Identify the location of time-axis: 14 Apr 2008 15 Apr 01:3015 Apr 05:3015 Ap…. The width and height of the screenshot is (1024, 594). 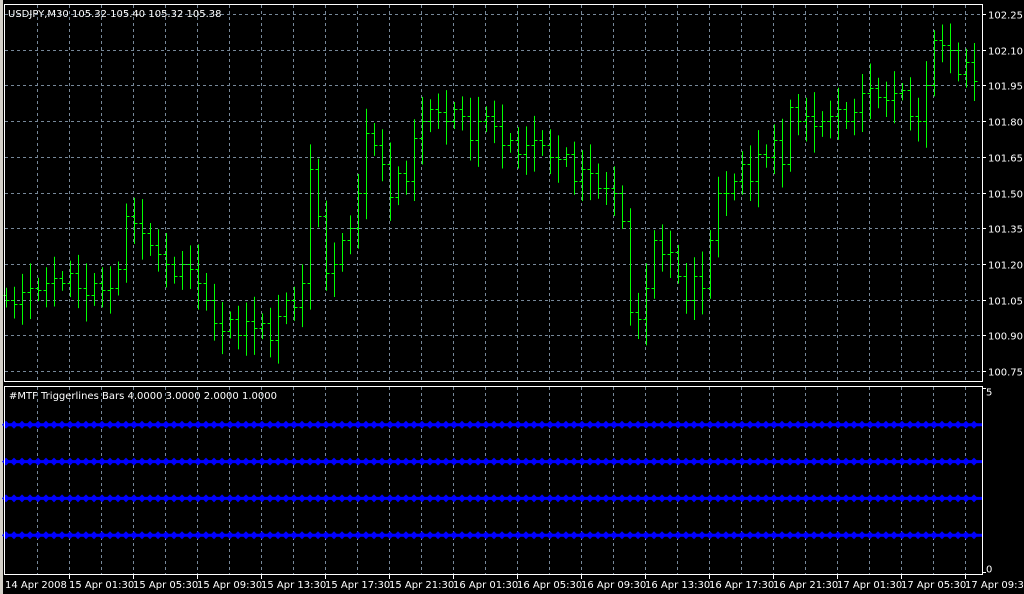
(514, 583).